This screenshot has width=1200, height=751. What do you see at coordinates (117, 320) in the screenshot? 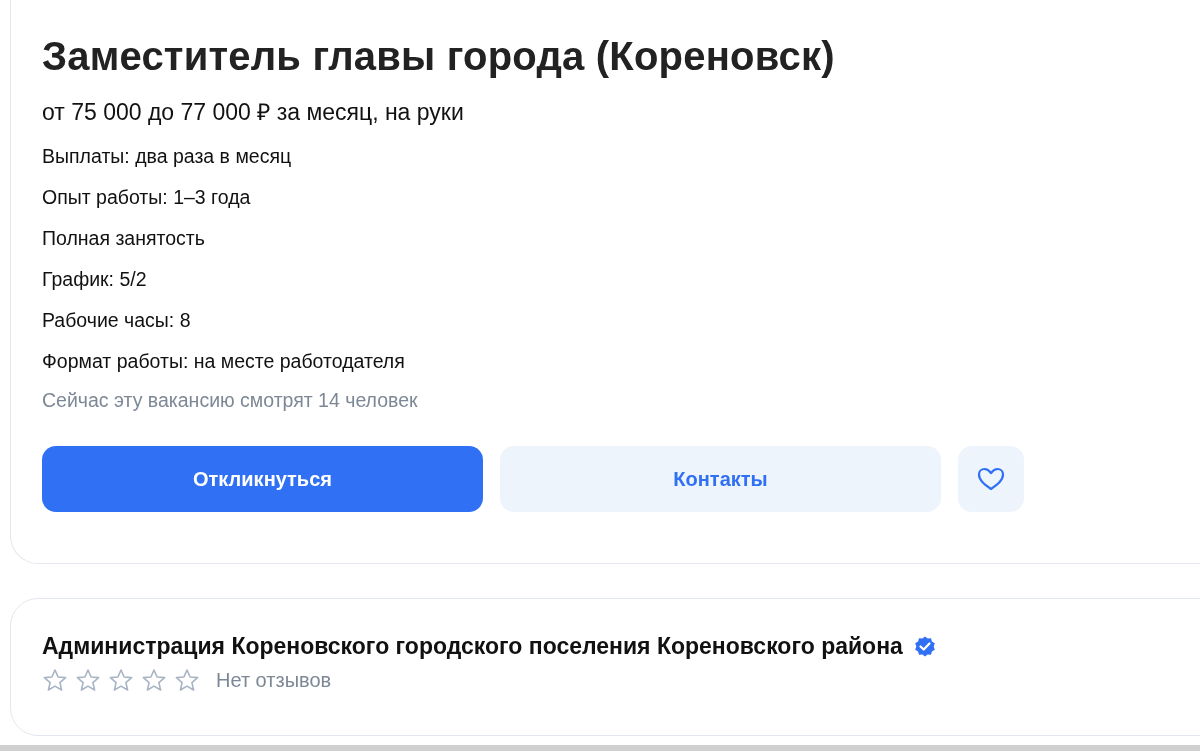
I see `detail-text: Рабочие часы: 8` at bounding box center [117, 320].